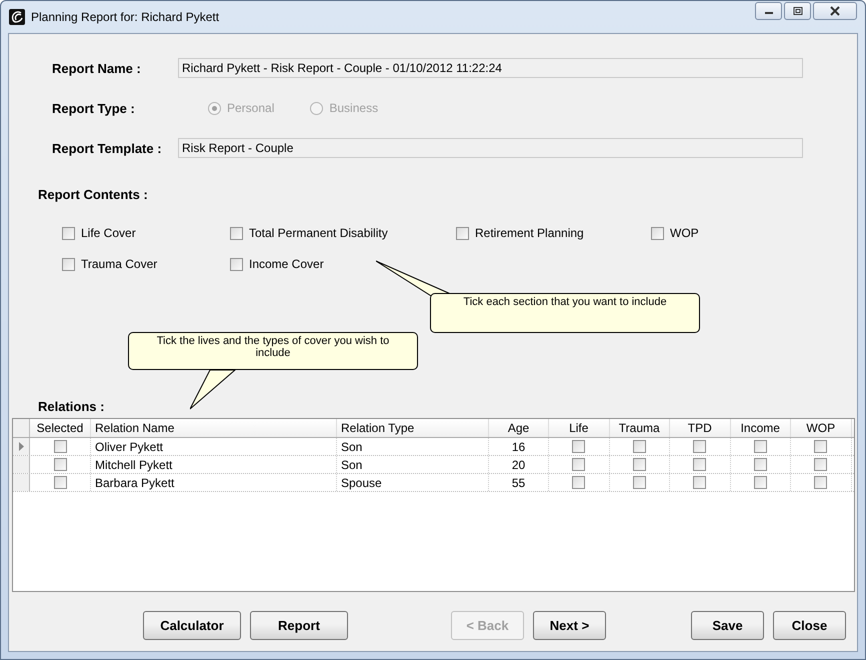  What do you see at coordinates (214, 464) in the screenshot?
I see `table-cell: Mitchell Pykett` at bounding box center [214, 464].